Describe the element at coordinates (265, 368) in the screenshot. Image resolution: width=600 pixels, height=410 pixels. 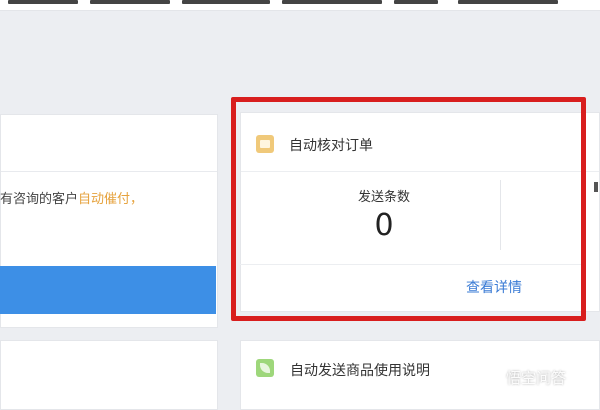
I see `leaf-icon` at that location.